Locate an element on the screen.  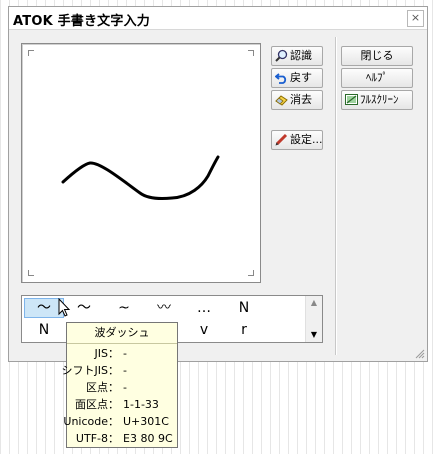
tooltip-row: シフトJIS： - is located at coordinates (94, 370).